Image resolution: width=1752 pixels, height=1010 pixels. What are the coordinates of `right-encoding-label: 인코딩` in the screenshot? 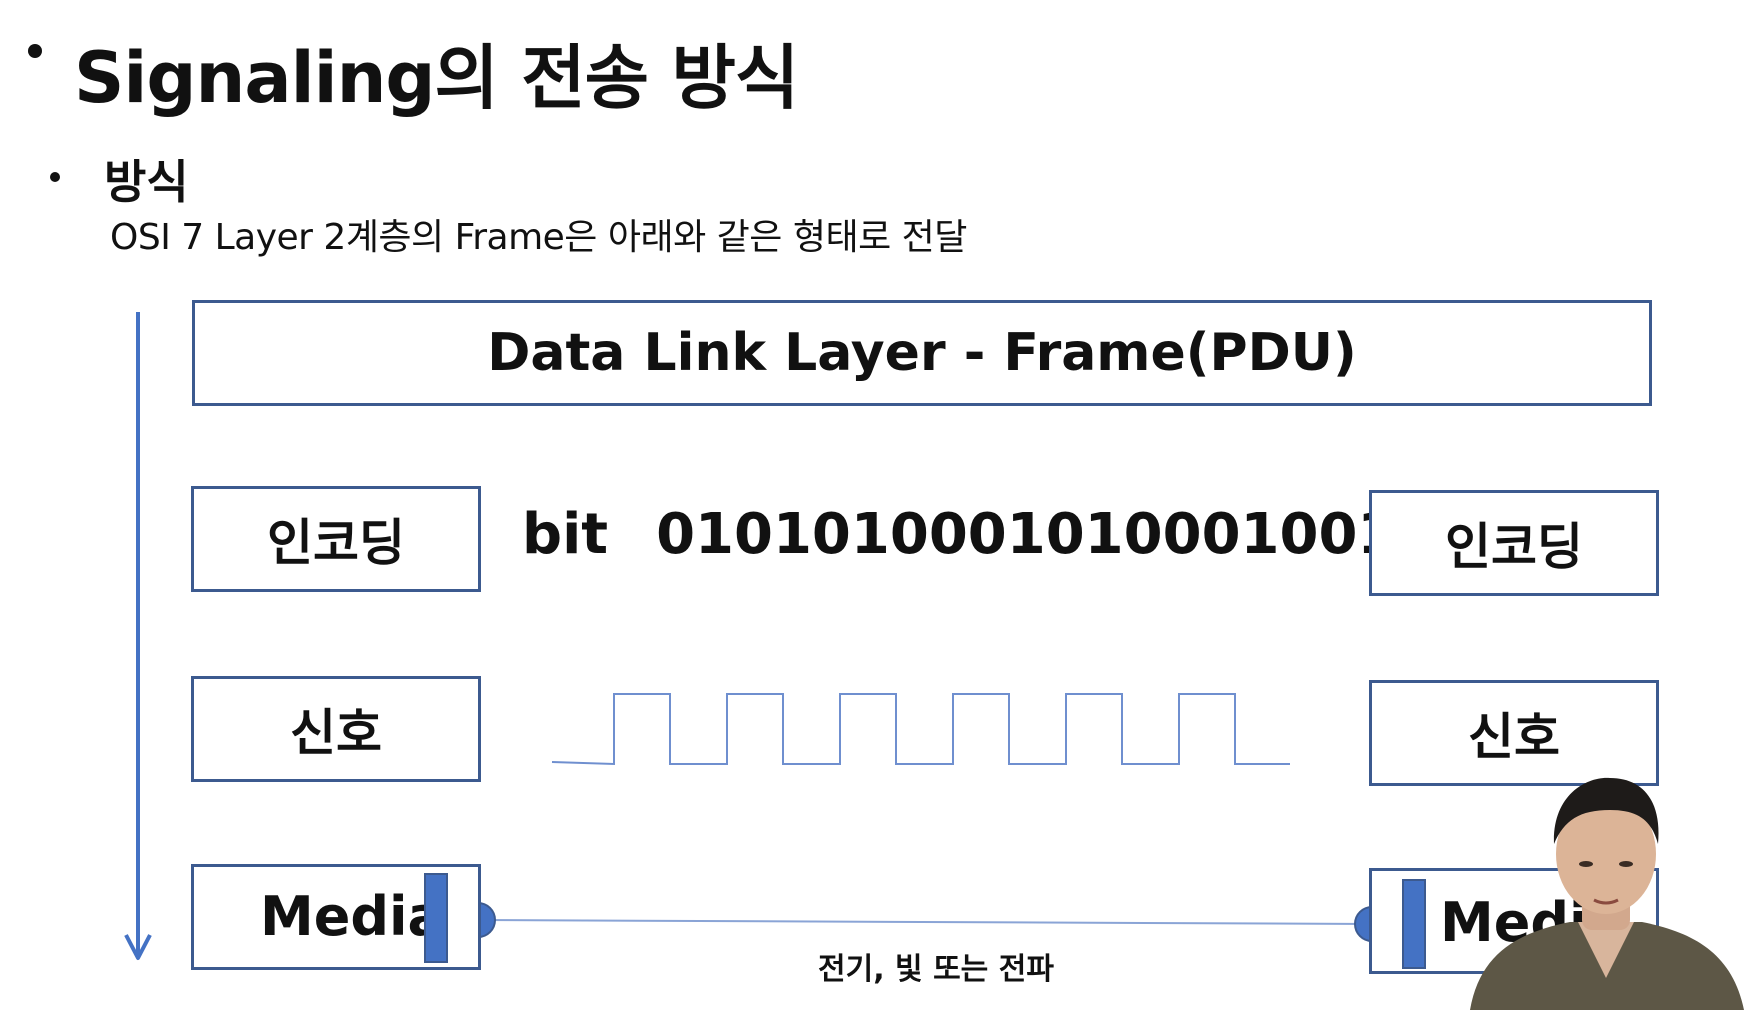 It's located at (1514, 547).